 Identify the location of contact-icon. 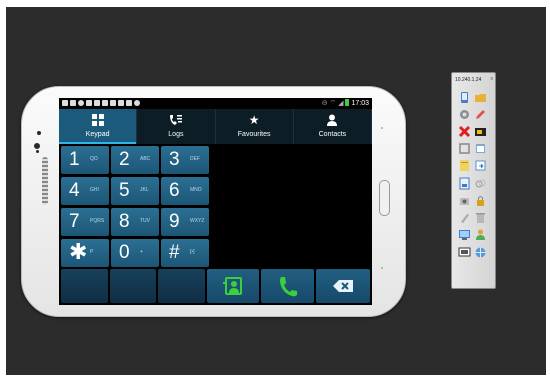
(332, 120).